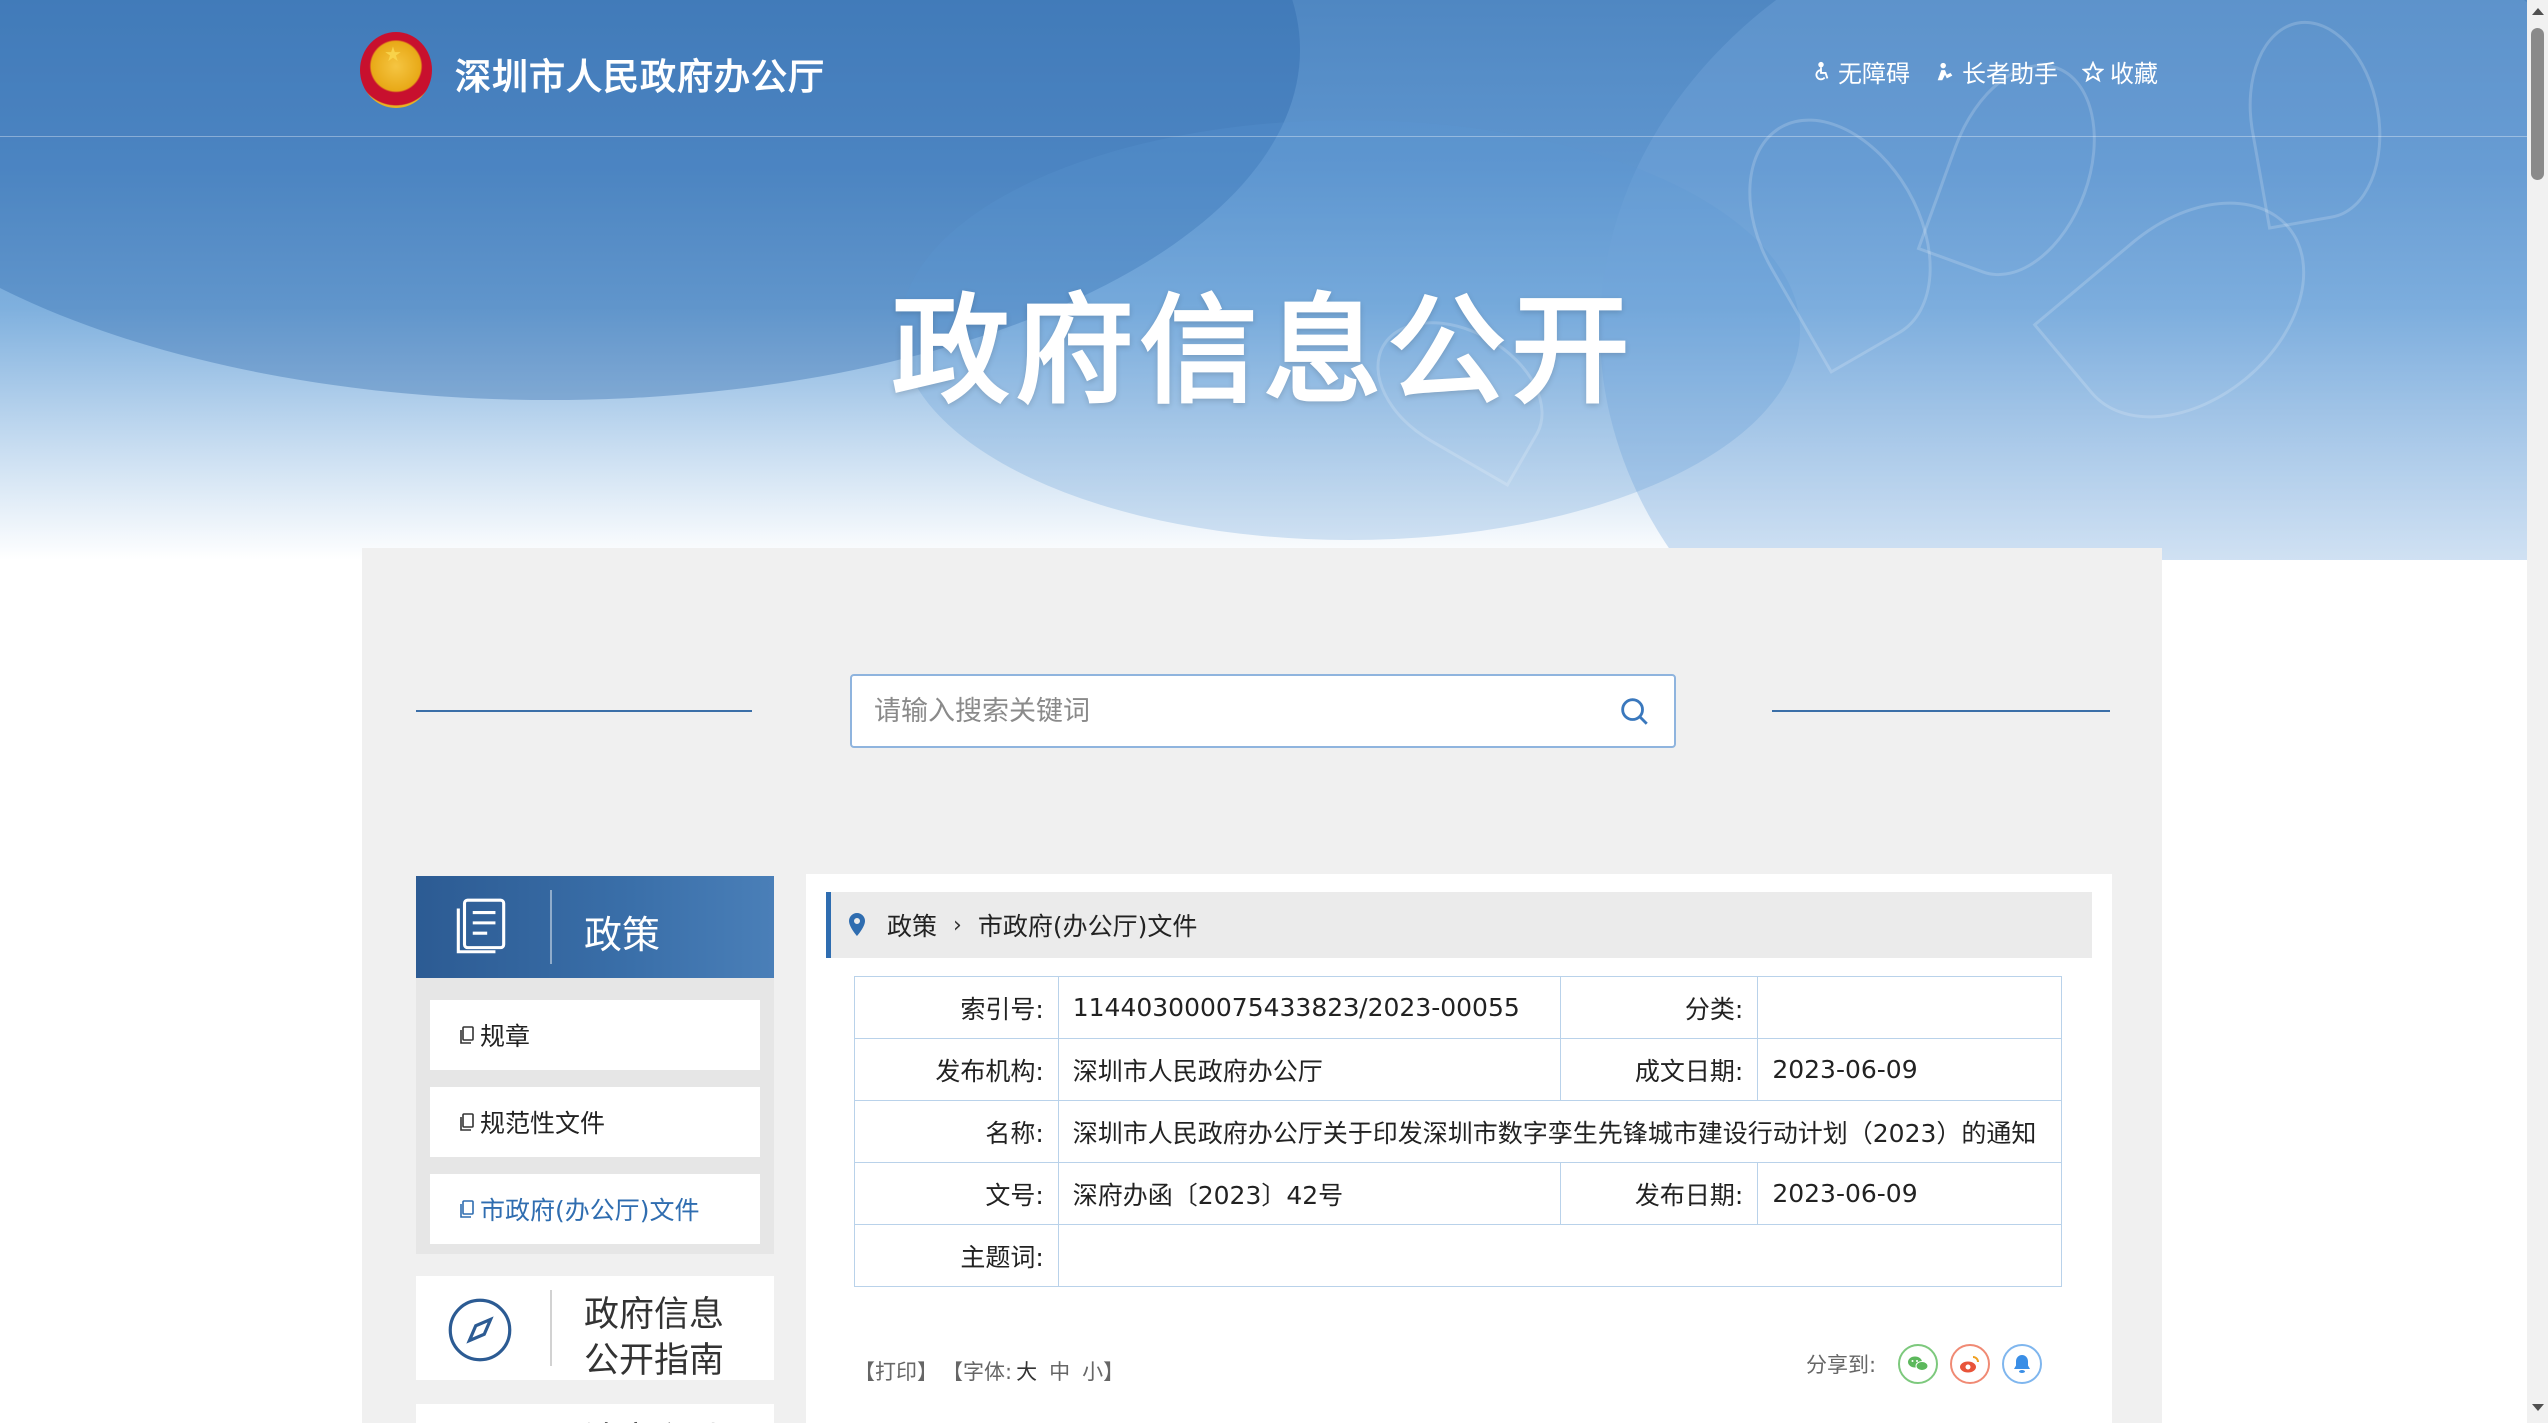  I want to click on policy-header: 政策, so click(595, 927).